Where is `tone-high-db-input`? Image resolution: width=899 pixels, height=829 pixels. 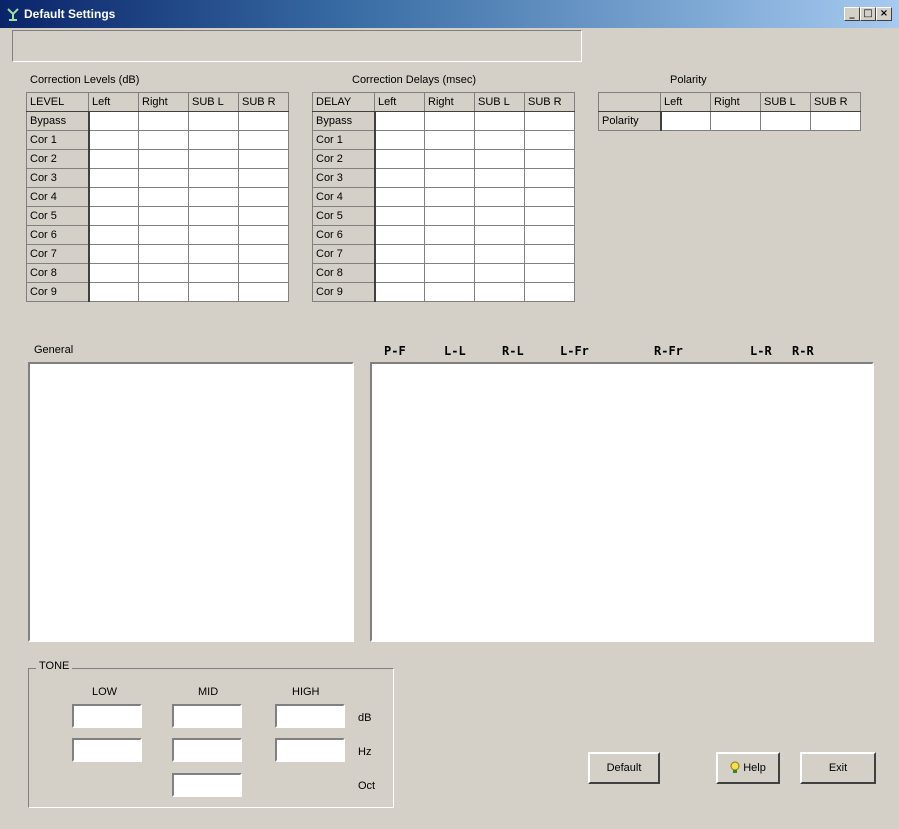 tone-high-db-input is located at coordinates (310, 716).